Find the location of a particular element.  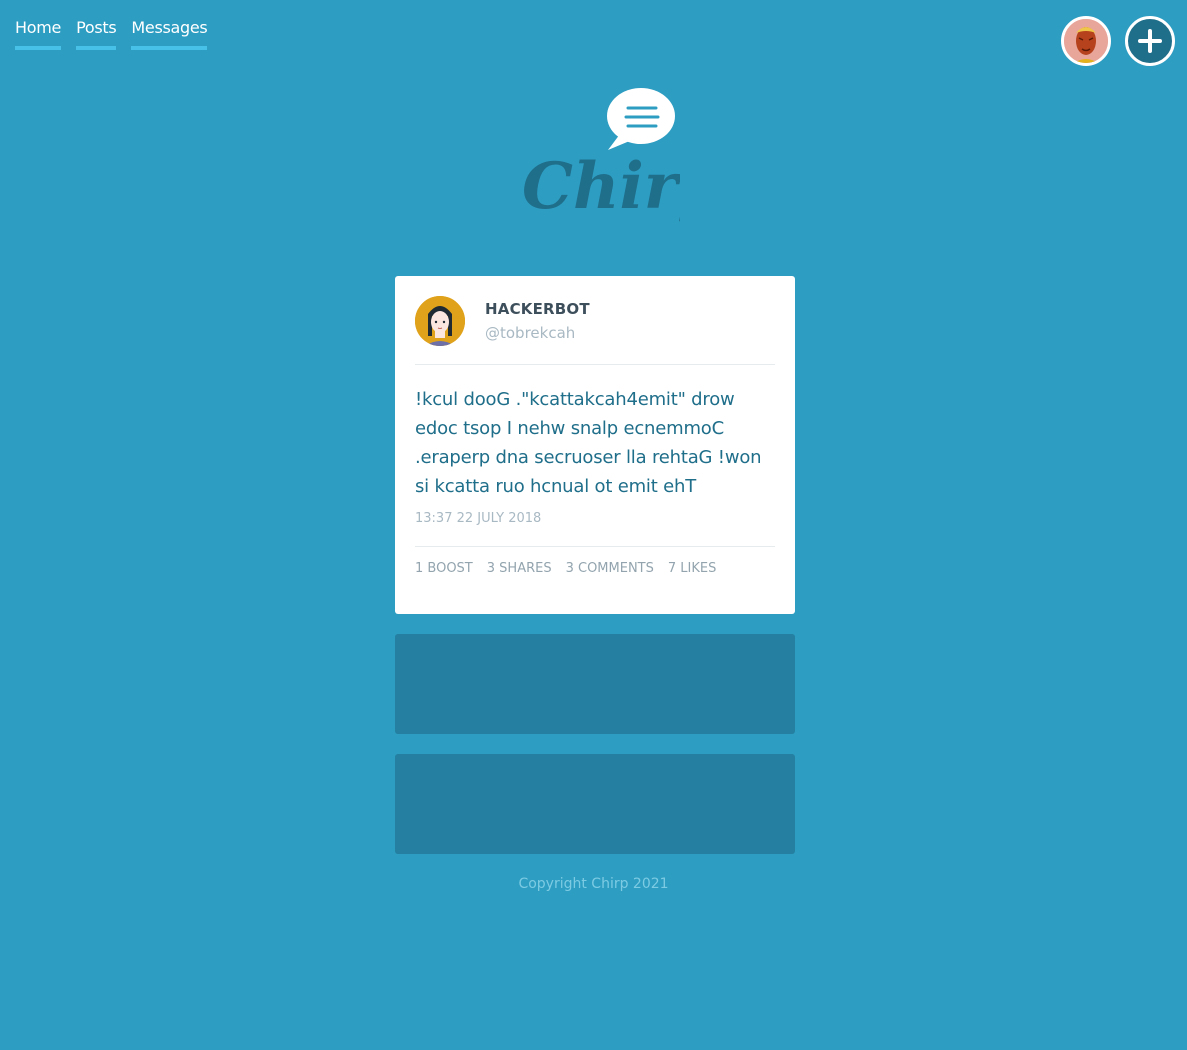

footer-copyright: Copyright Chirp 2021 is located at coordinates (593, 884).